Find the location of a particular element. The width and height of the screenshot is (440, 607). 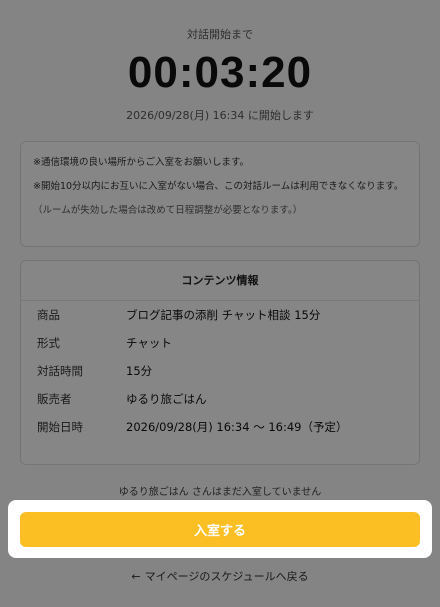

back-to-schedule-link: ← マイページのスケジュールへ戻る is located at coordinates (220, 576).